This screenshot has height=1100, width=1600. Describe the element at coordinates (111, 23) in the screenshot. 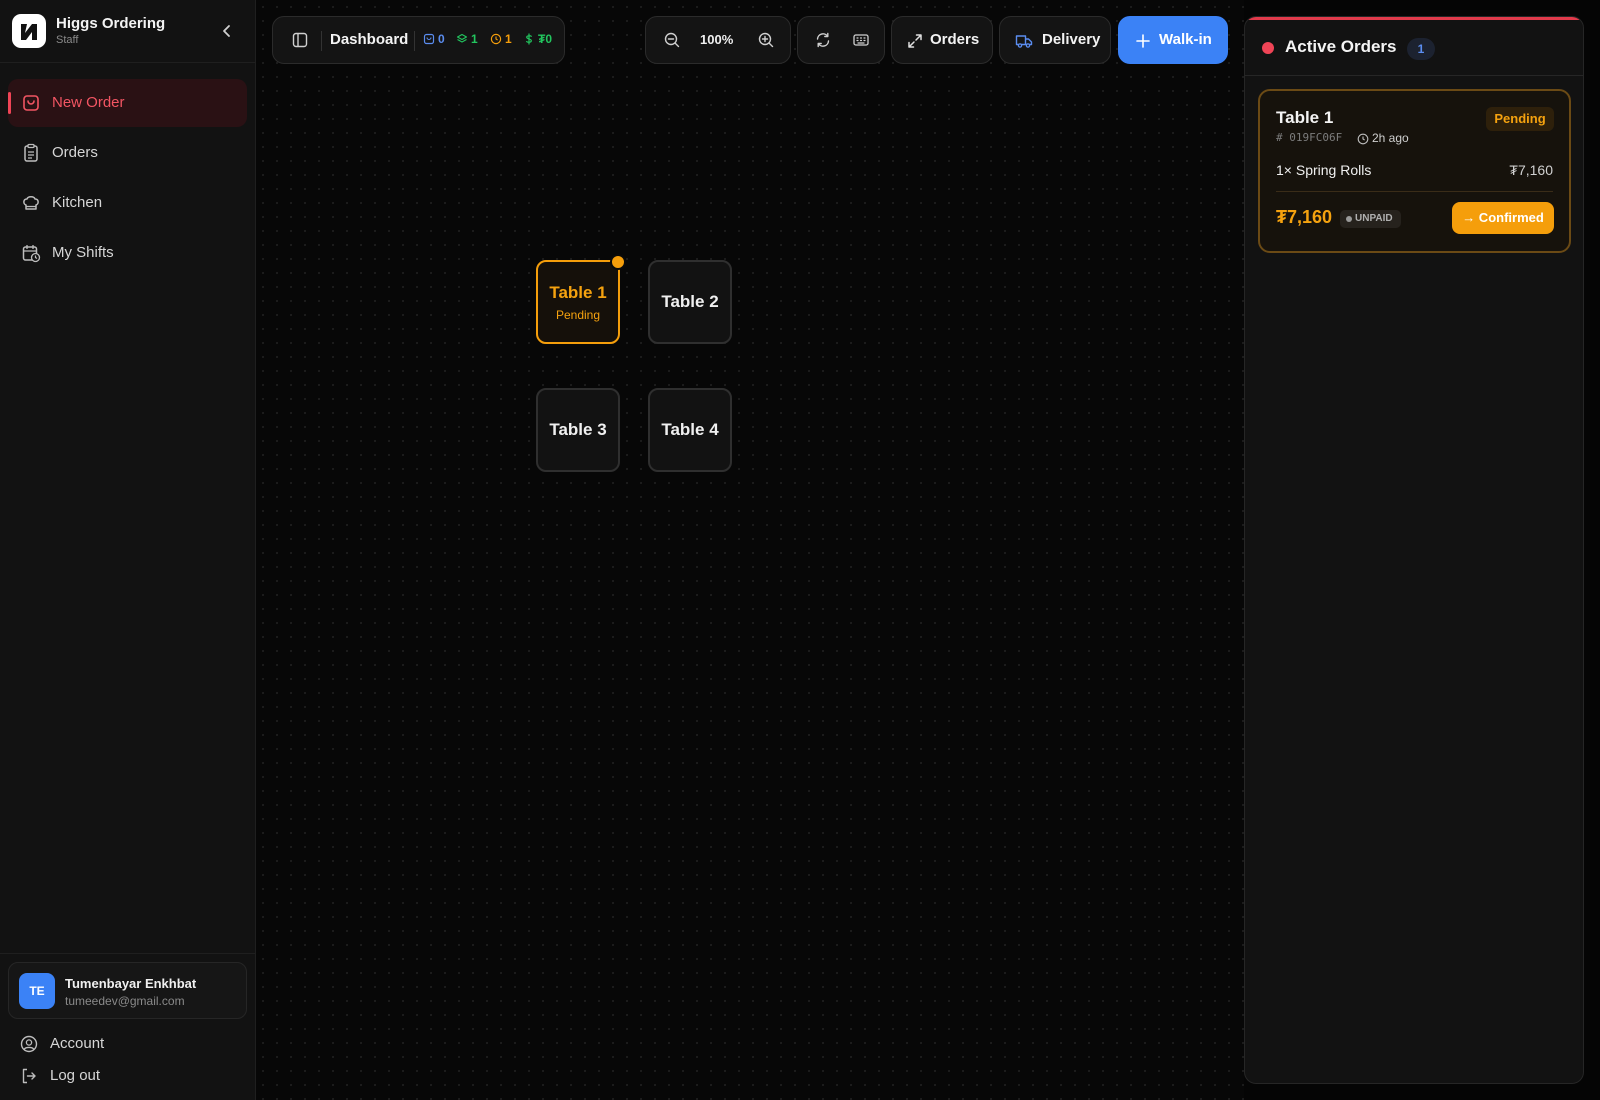

I see `brand-title: Higgs Ordering` at that location.